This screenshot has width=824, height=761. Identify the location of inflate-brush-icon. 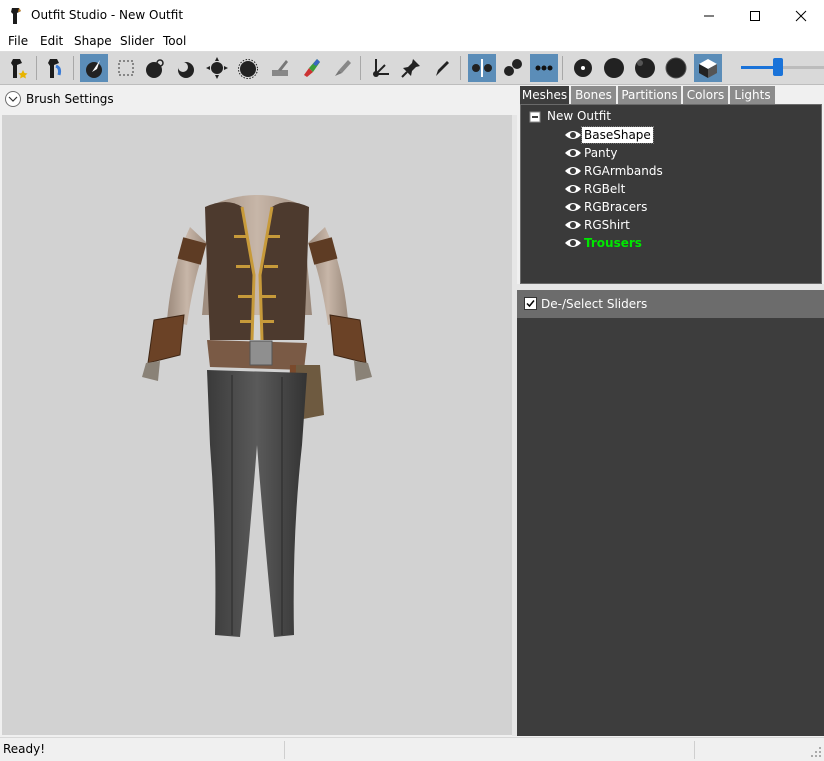
(155, 68).